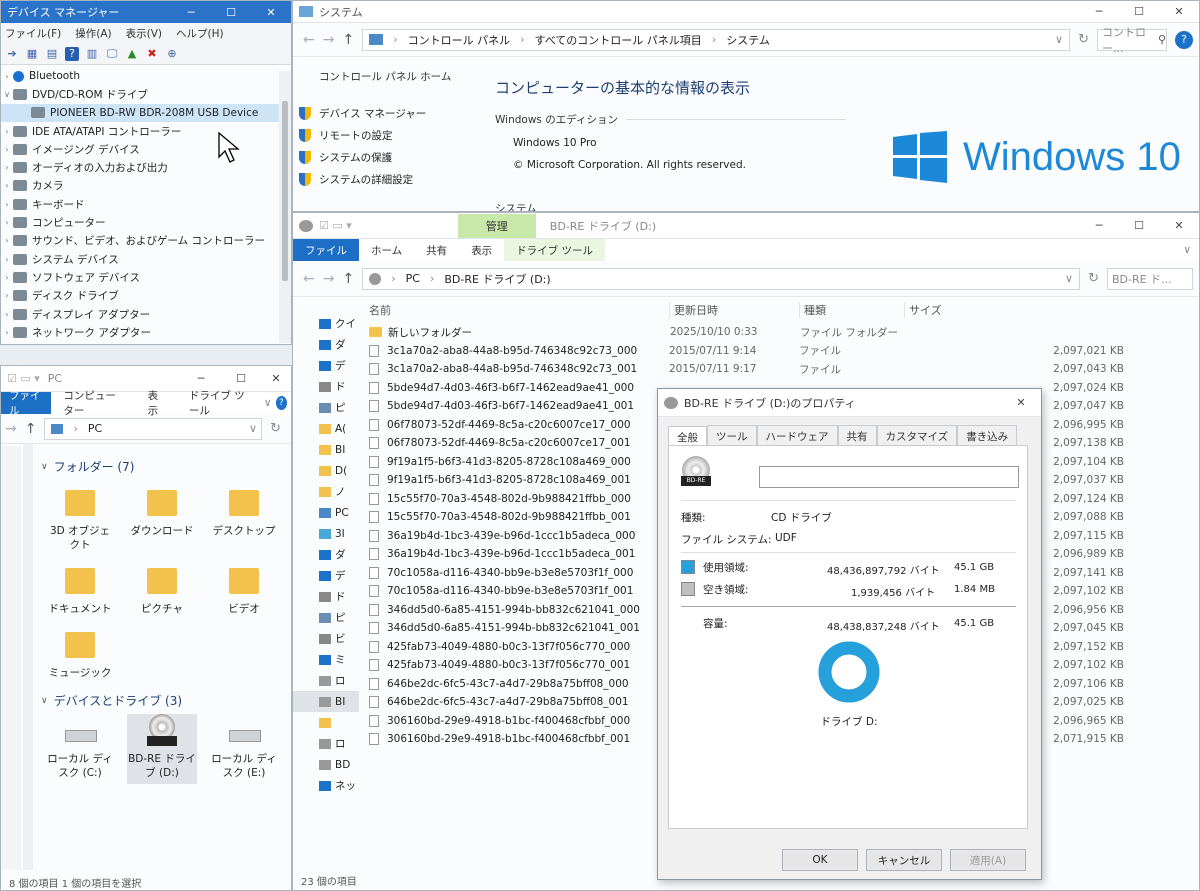 This screenshot has height=891, width=1200. What do you see at coordinates (988, 860) in the screenshot?
I see `apply-button: 適用(A)` at bounding box center [988, 860].